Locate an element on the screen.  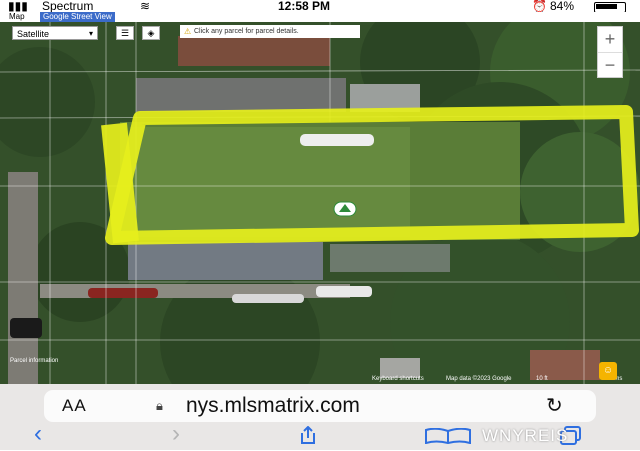
layers-icon: ◈ is located at coordinates (151, 33).